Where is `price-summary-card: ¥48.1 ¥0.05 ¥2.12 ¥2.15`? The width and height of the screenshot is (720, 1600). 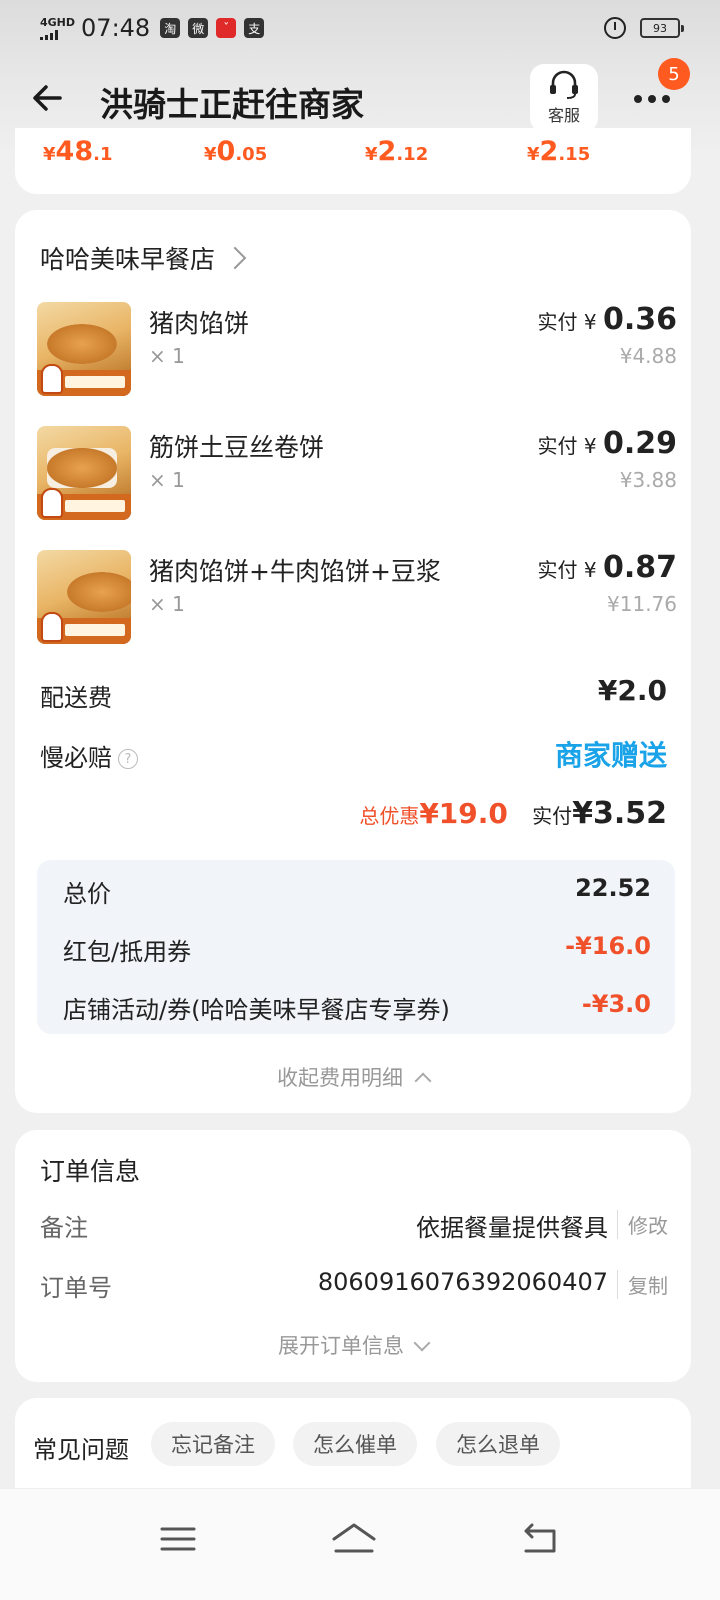 price-summary-card: ¥48.1 ¥0.05 ¥2.12 ¥2.15 is located at coordinates (353, 161).